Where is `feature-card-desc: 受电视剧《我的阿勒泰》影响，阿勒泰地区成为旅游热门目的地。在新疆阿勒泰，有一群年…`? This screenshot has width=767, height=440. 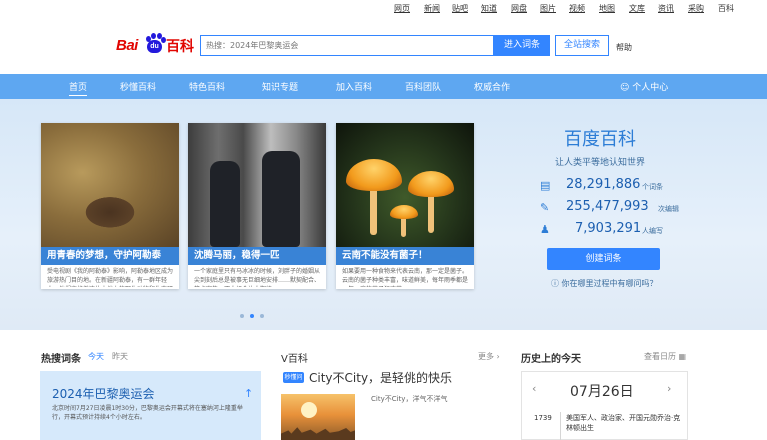 feature-card-desc: 受电视剧《我的阿勒泰》影响，阿勒泰地区成为旅游热门目的地。在新疆阿勒泰，有一群年… is located at coordinates (110, 277).